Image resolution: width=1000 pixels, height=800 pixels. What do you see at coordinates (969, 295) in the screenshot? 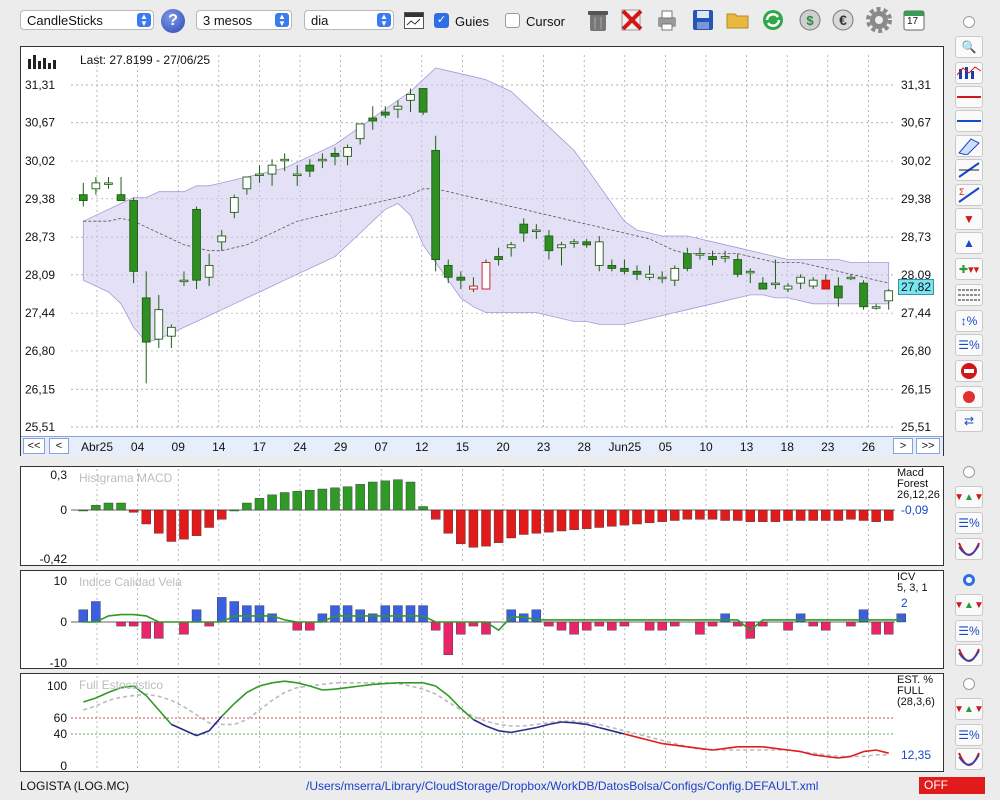
I see `levels-tool` at bounding box center [969, 295].